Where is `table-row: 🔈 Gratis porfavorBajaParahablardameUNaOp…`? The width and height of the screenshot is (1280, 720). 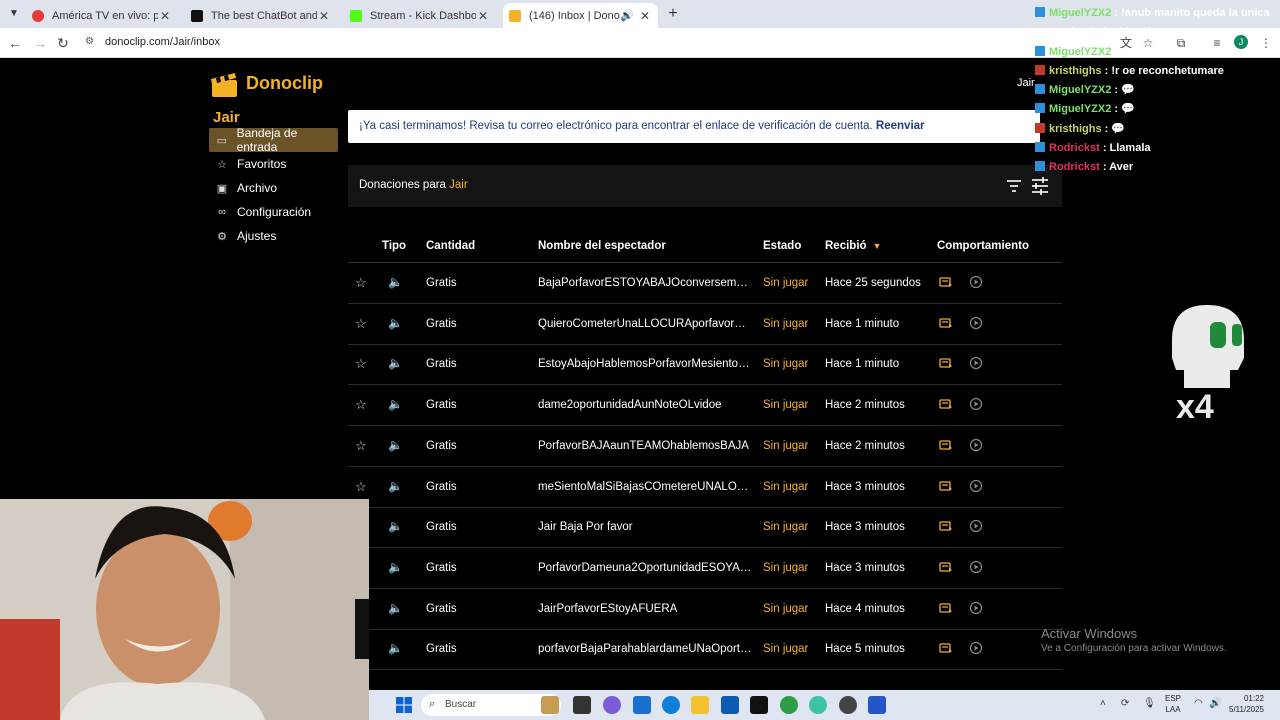
table-row: 🔈 Gratis porfavorBajaParahablardameUNaOp… is located at coordinates (705, 650).